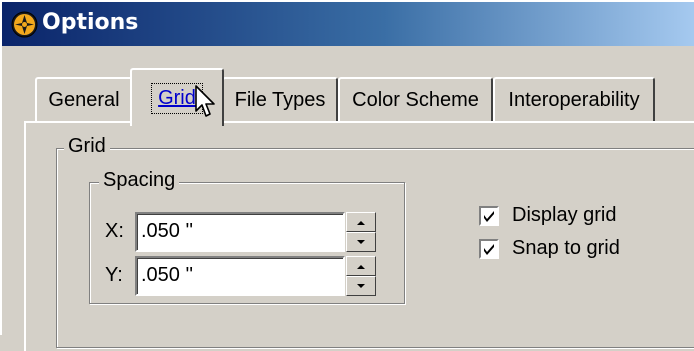 The width and height of the screenshot is (694, 351). What do you see at coordinates (564, 215) in the screenshot?
I see `display-grid-label: Display grid` at bounding box center [564, 215].